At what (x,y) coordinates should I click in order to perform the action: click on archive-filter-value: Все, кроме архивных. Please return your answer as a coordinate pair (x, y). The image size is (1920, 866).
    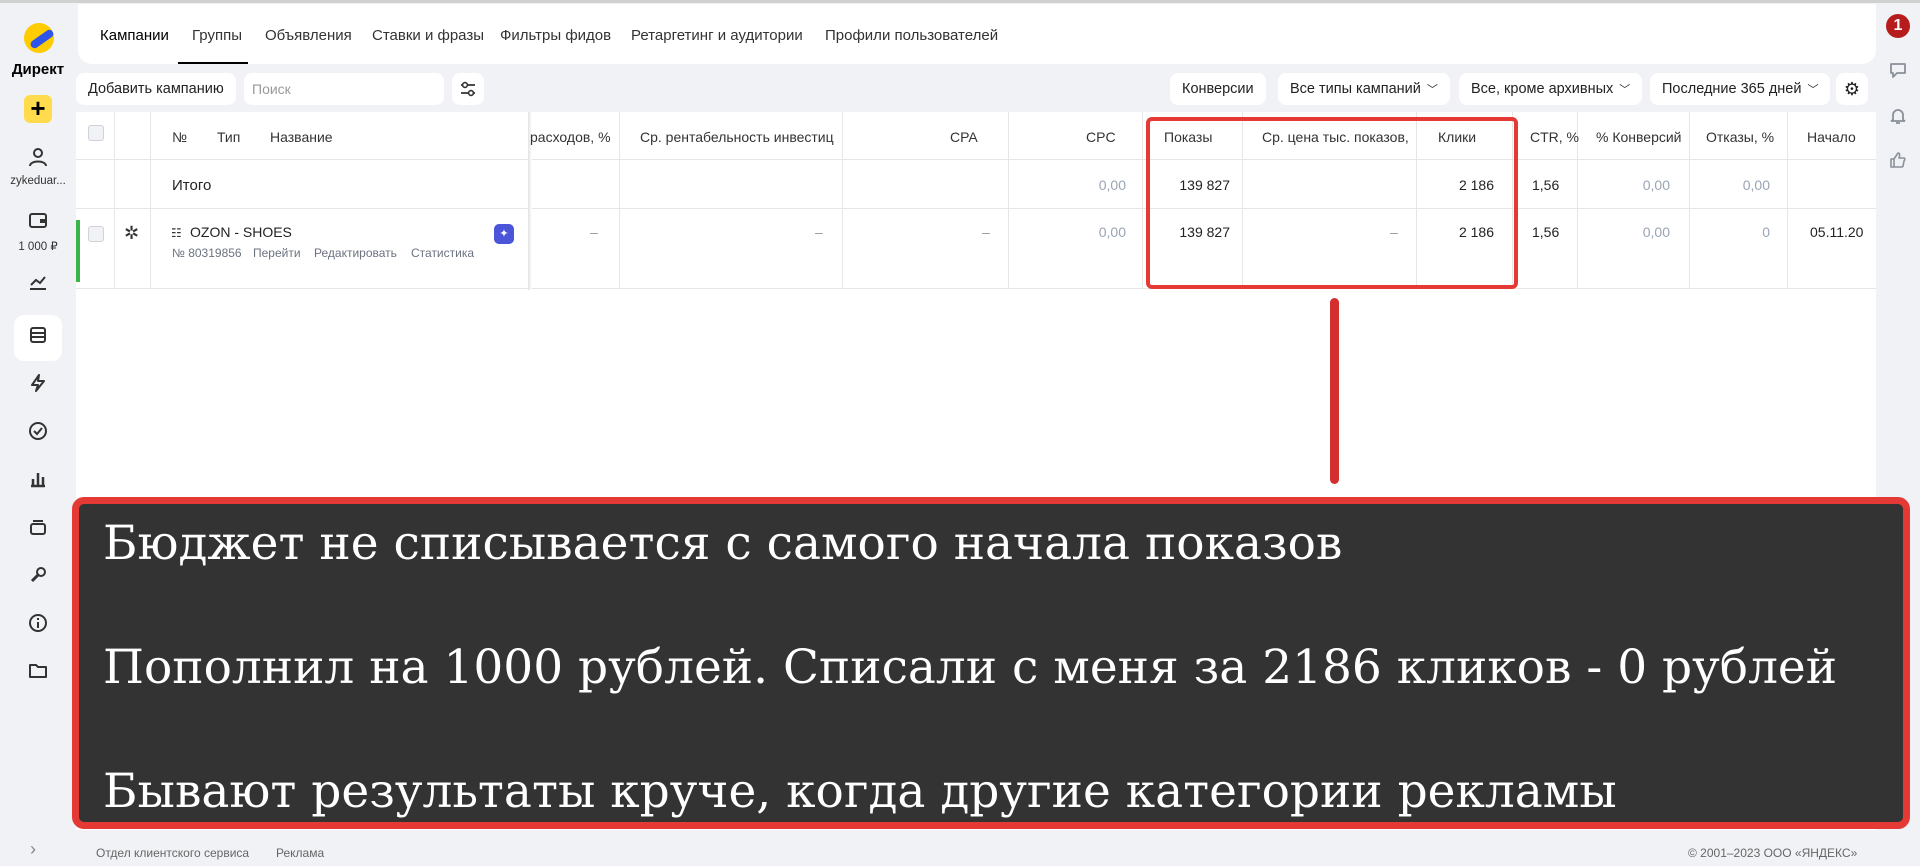
    Looking at the image, I should click on (1542, 89).